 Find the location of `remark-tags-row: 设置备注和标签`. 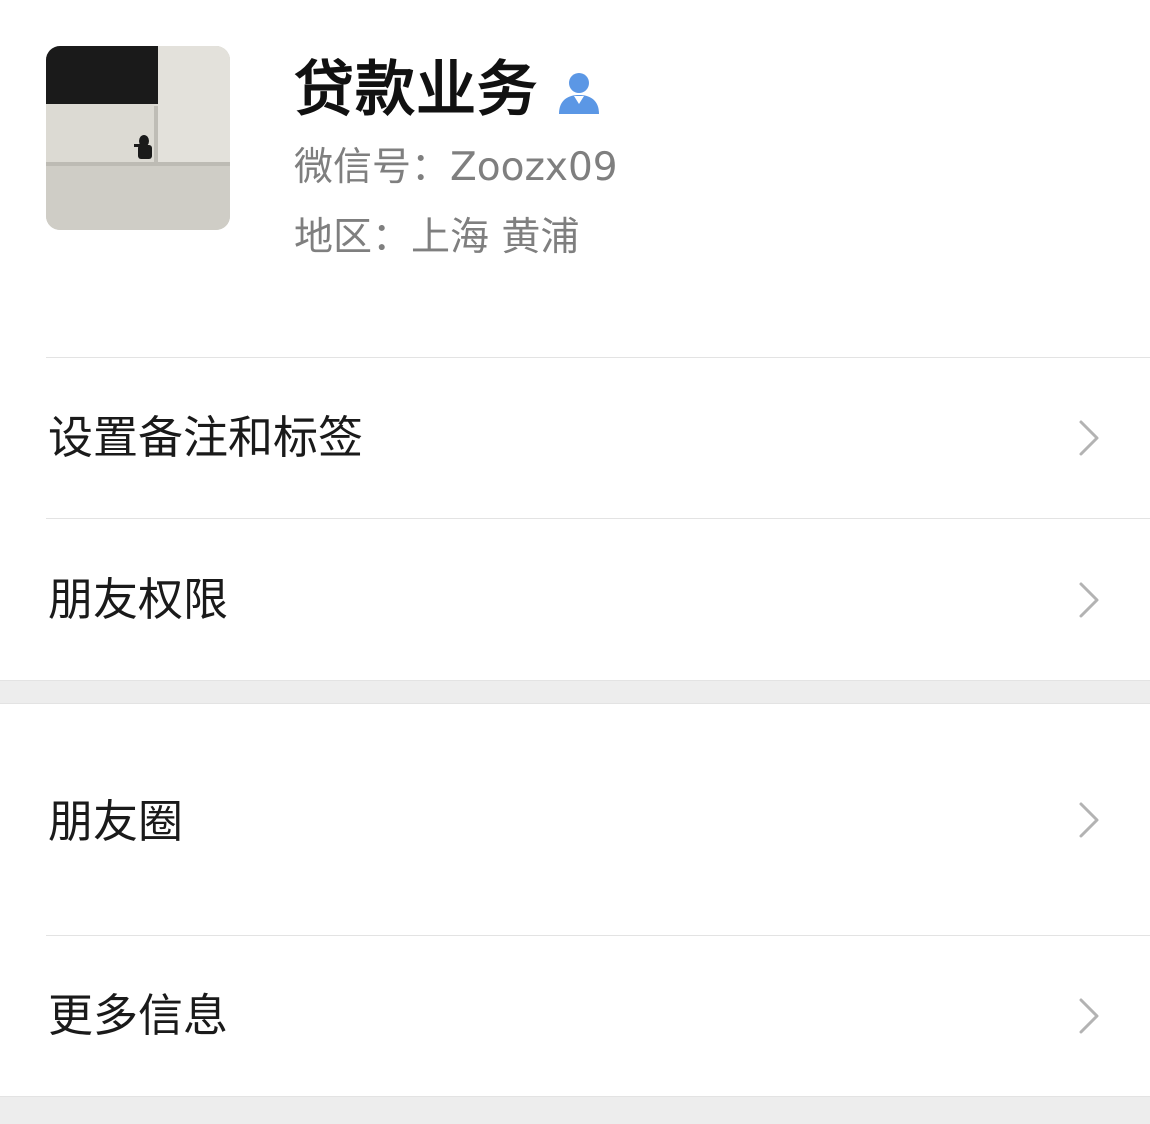

remark-tags-row: 设置备注和标签 is located at coordinates (575, 438).